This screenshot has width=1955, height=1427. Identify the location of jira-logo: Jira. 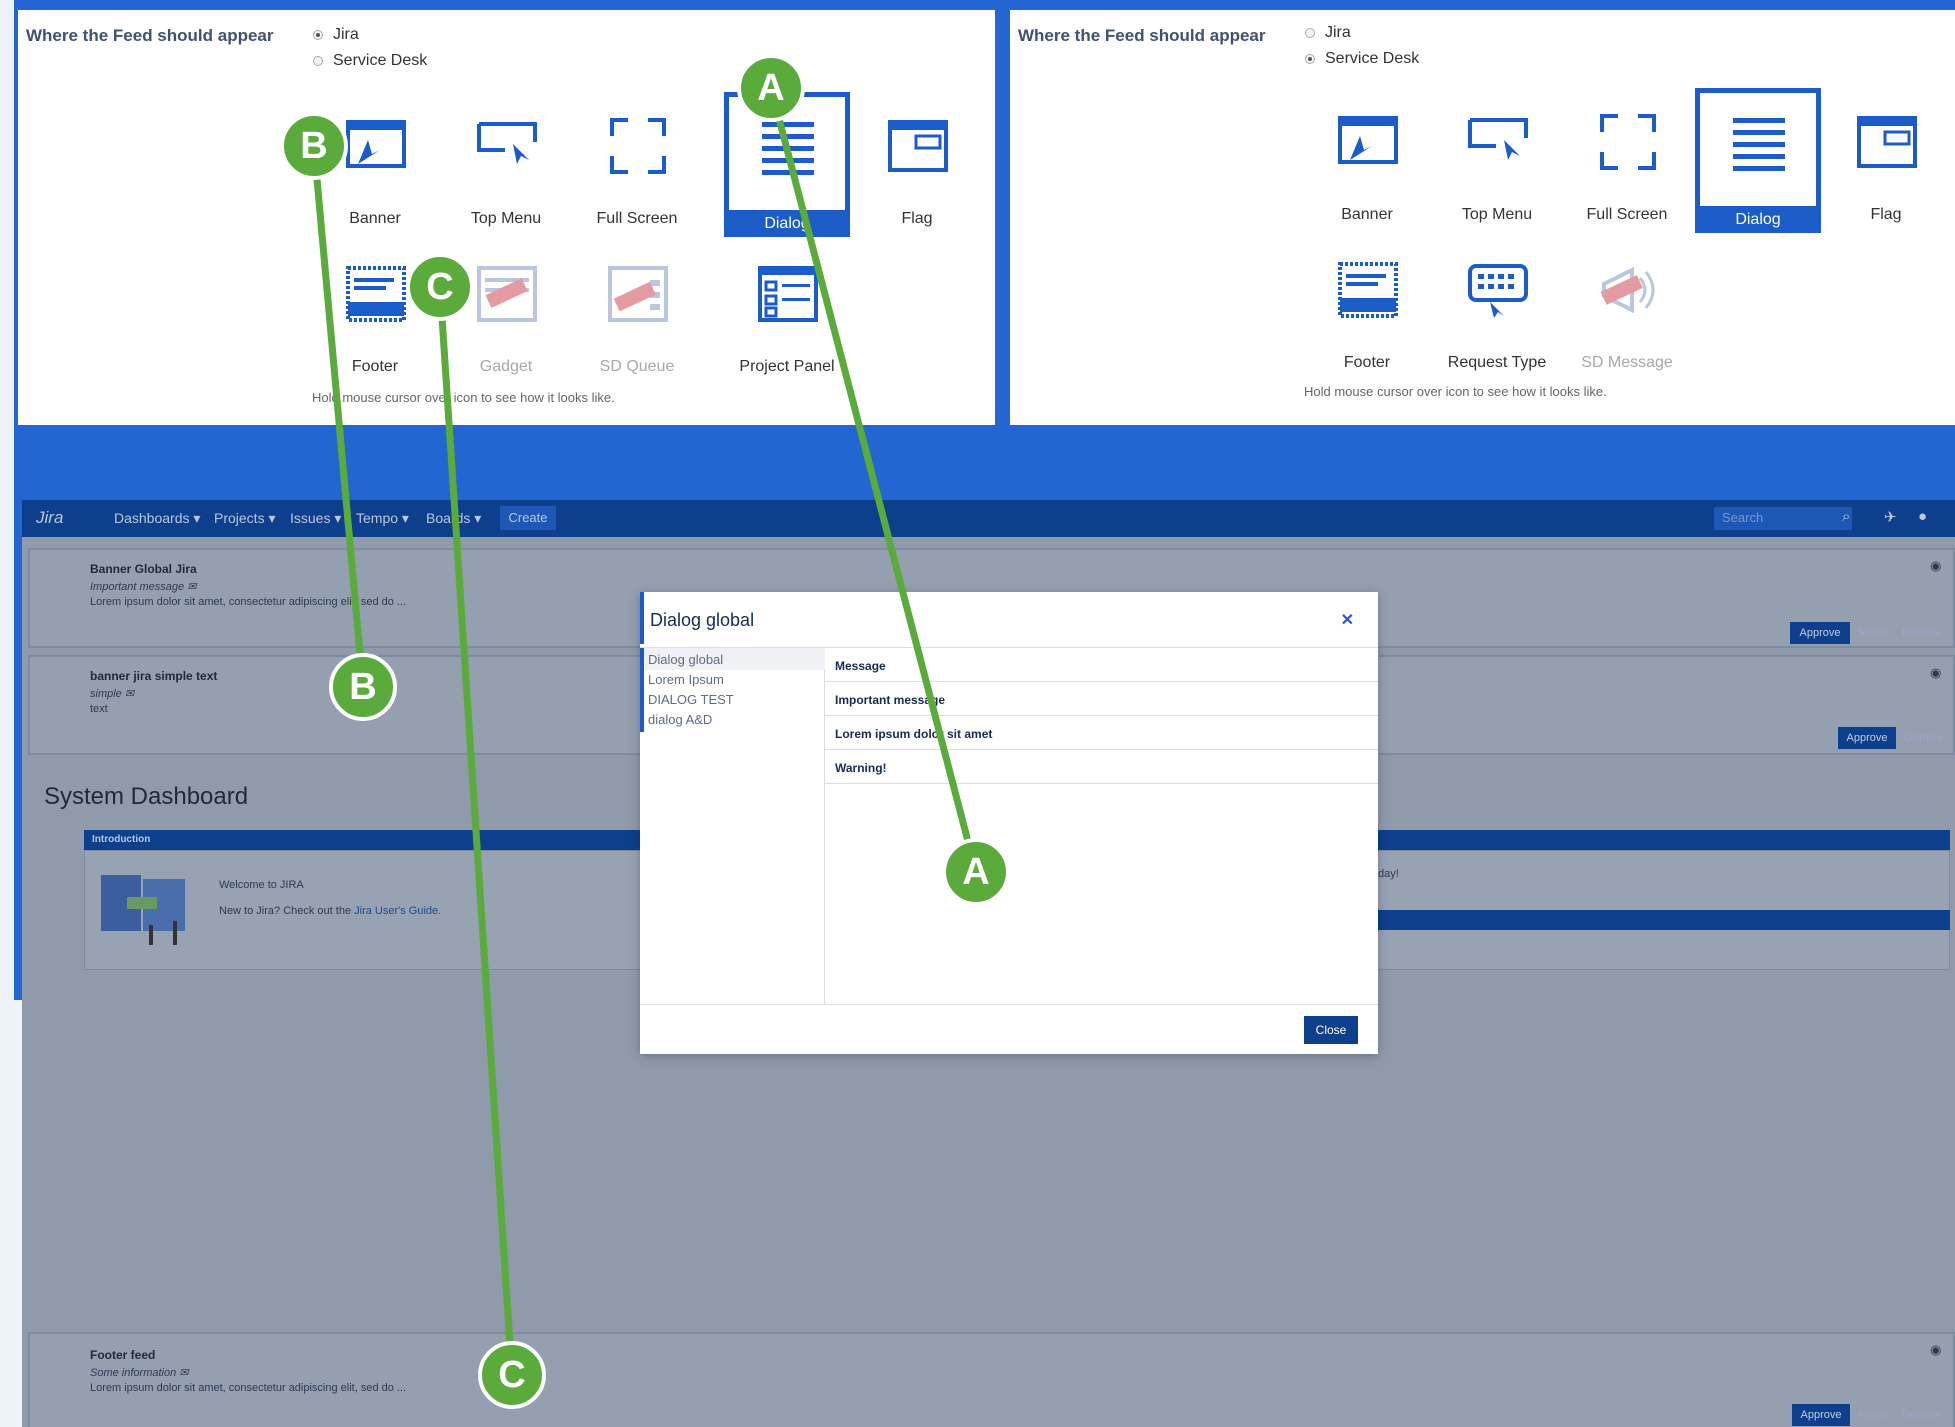
(49, 518).